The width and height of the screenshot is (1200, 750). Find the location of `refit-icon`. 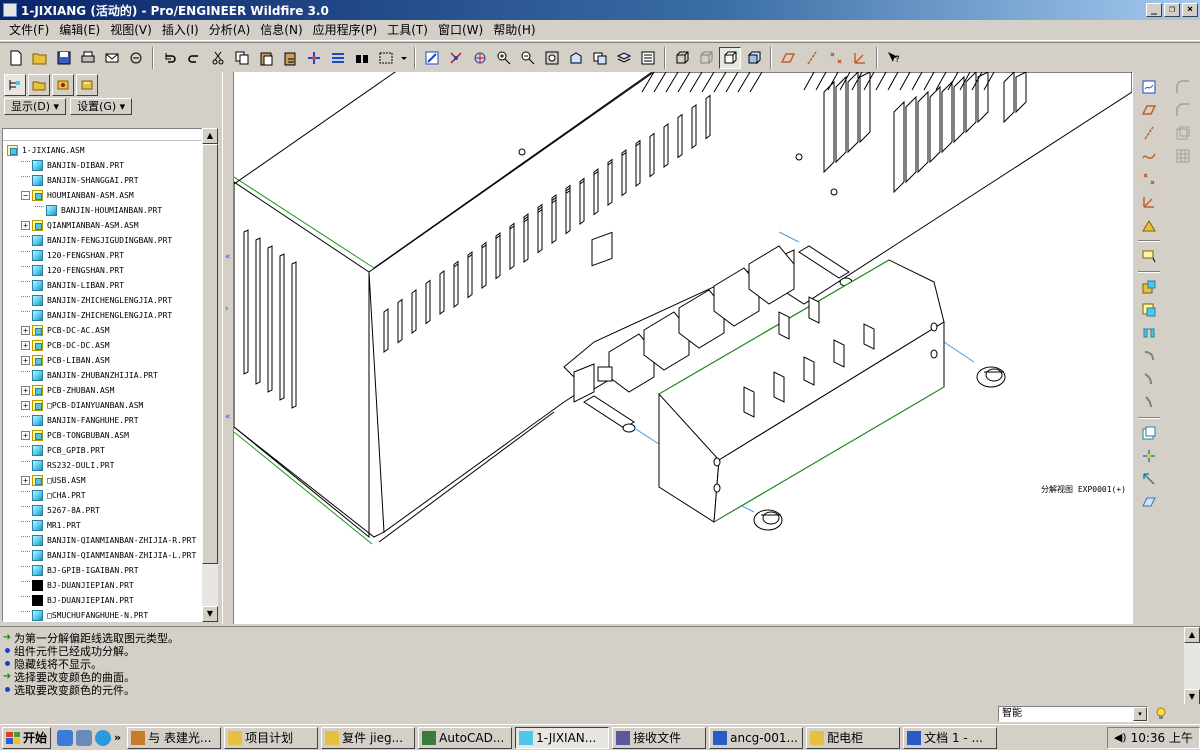

refit-icon is located at coordinates (552, 58).